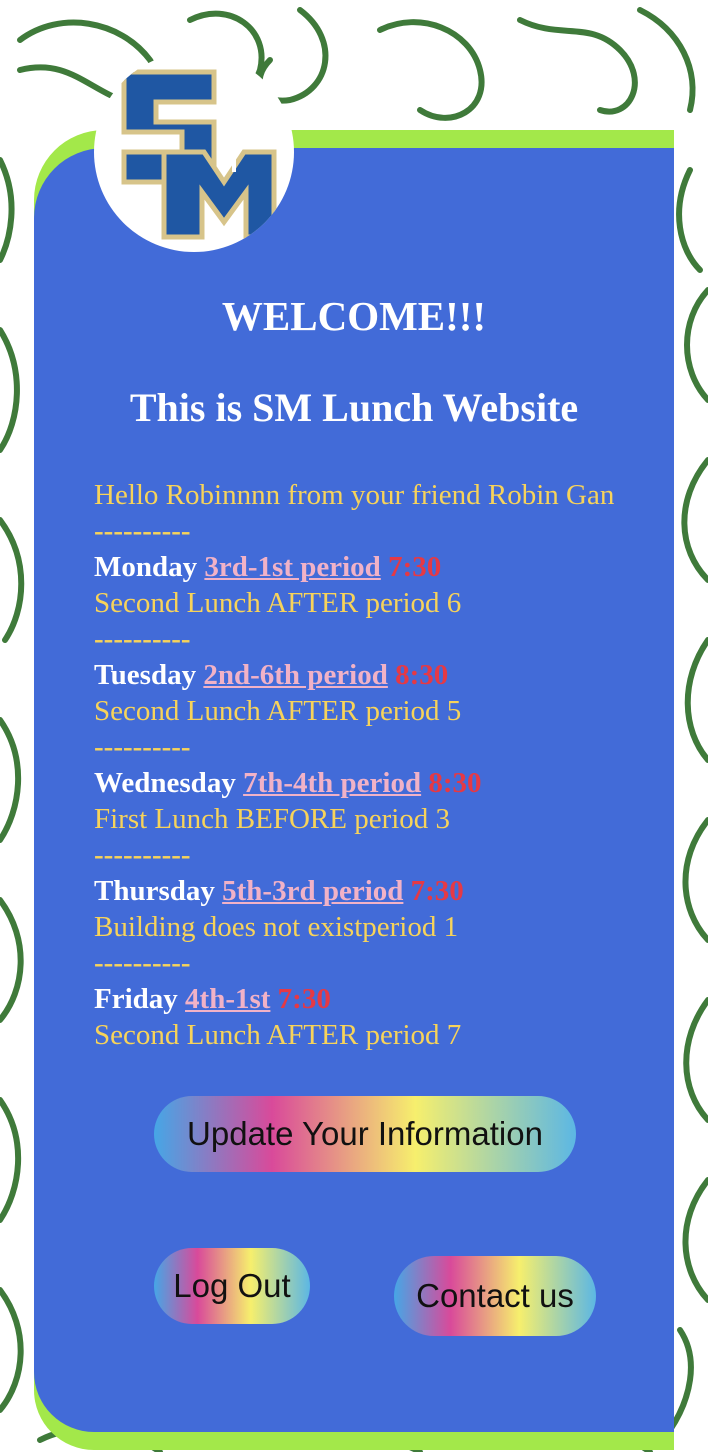  Describe the element at coordinates (146, 567) in the screenshot. I see `day-label: Monday` at that location.